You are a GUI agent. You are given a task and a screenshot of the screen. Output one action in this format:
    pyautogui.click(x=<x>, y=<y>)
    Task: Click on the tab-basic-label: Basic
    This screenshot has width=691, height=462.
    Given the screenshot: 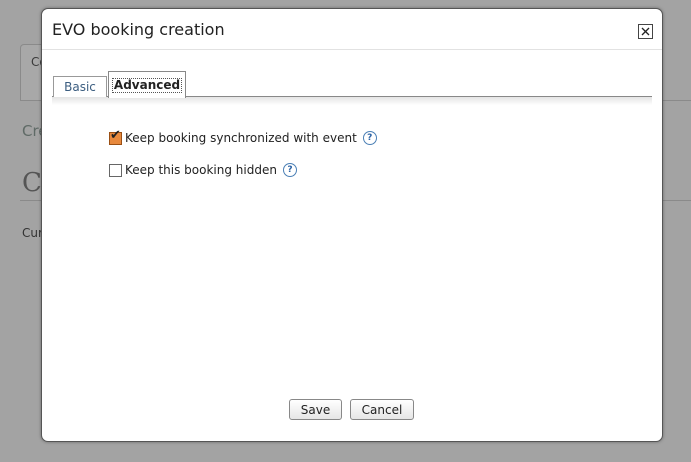 What is the action you would take?
    pyautogui.click(x=80, y=87)
    